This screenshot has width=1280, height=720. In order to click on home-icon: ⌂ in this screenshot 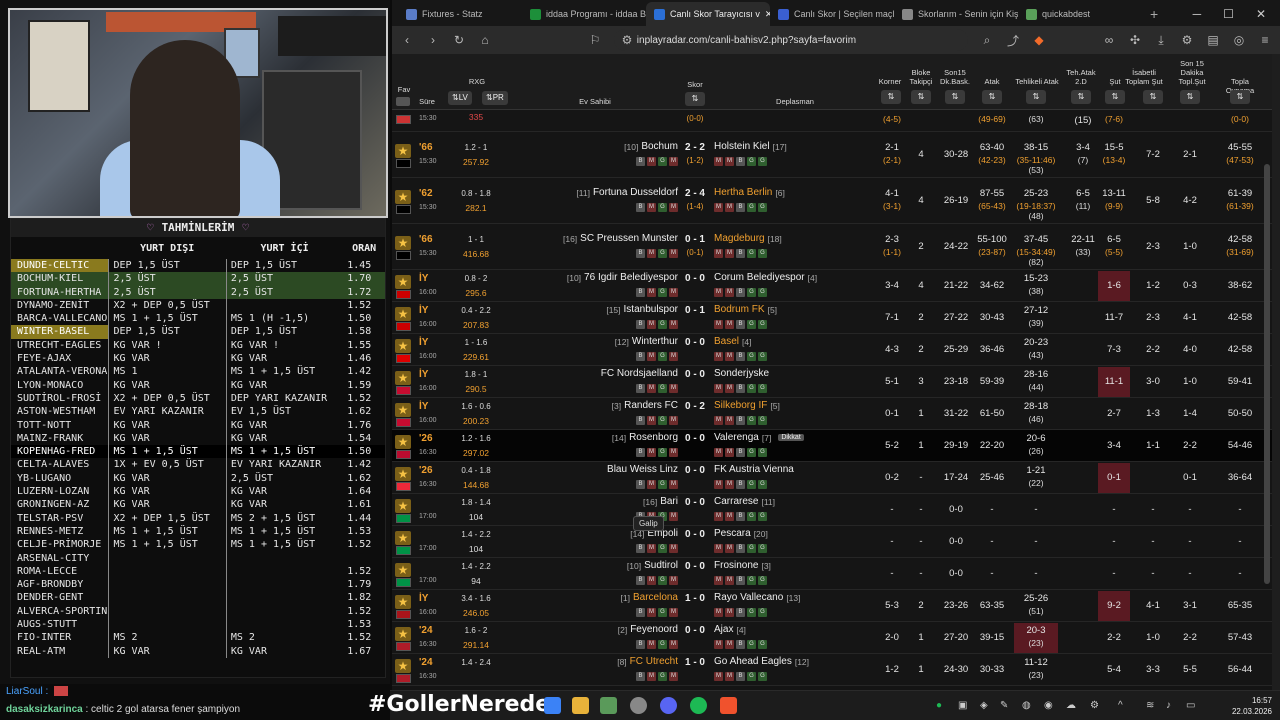, I will do `click(485, 40)`.